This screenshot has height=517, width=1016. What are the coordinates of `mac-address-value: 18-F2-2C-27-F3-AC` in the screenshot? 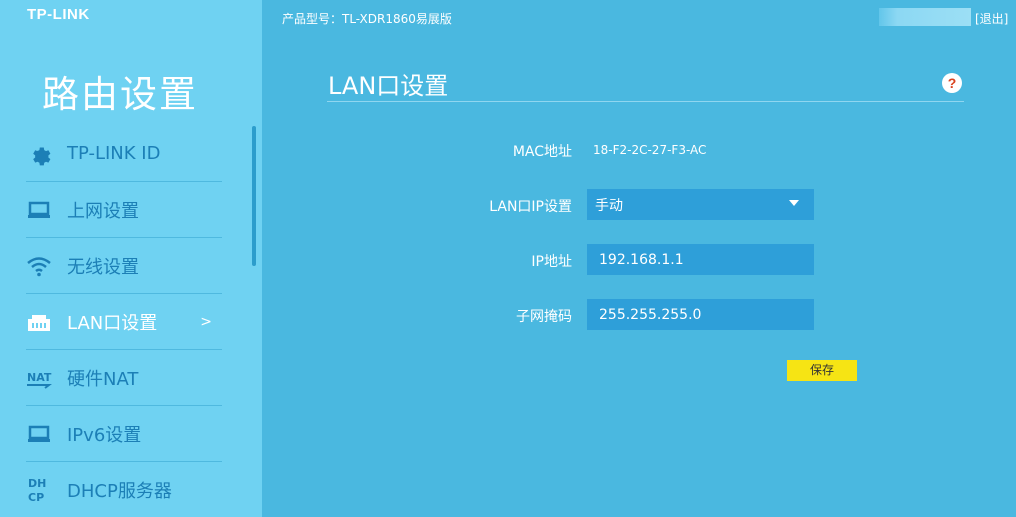 It's located at (650, 150).